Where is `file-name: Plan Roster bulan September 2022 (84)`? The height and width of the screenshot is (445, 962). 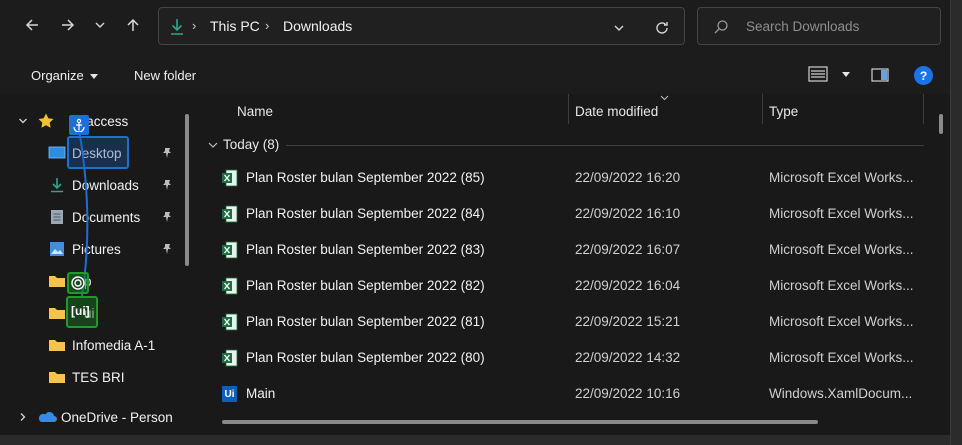
file-name: Plan Roster bulan September 2022 (84) is located at coordinates (365, 213).